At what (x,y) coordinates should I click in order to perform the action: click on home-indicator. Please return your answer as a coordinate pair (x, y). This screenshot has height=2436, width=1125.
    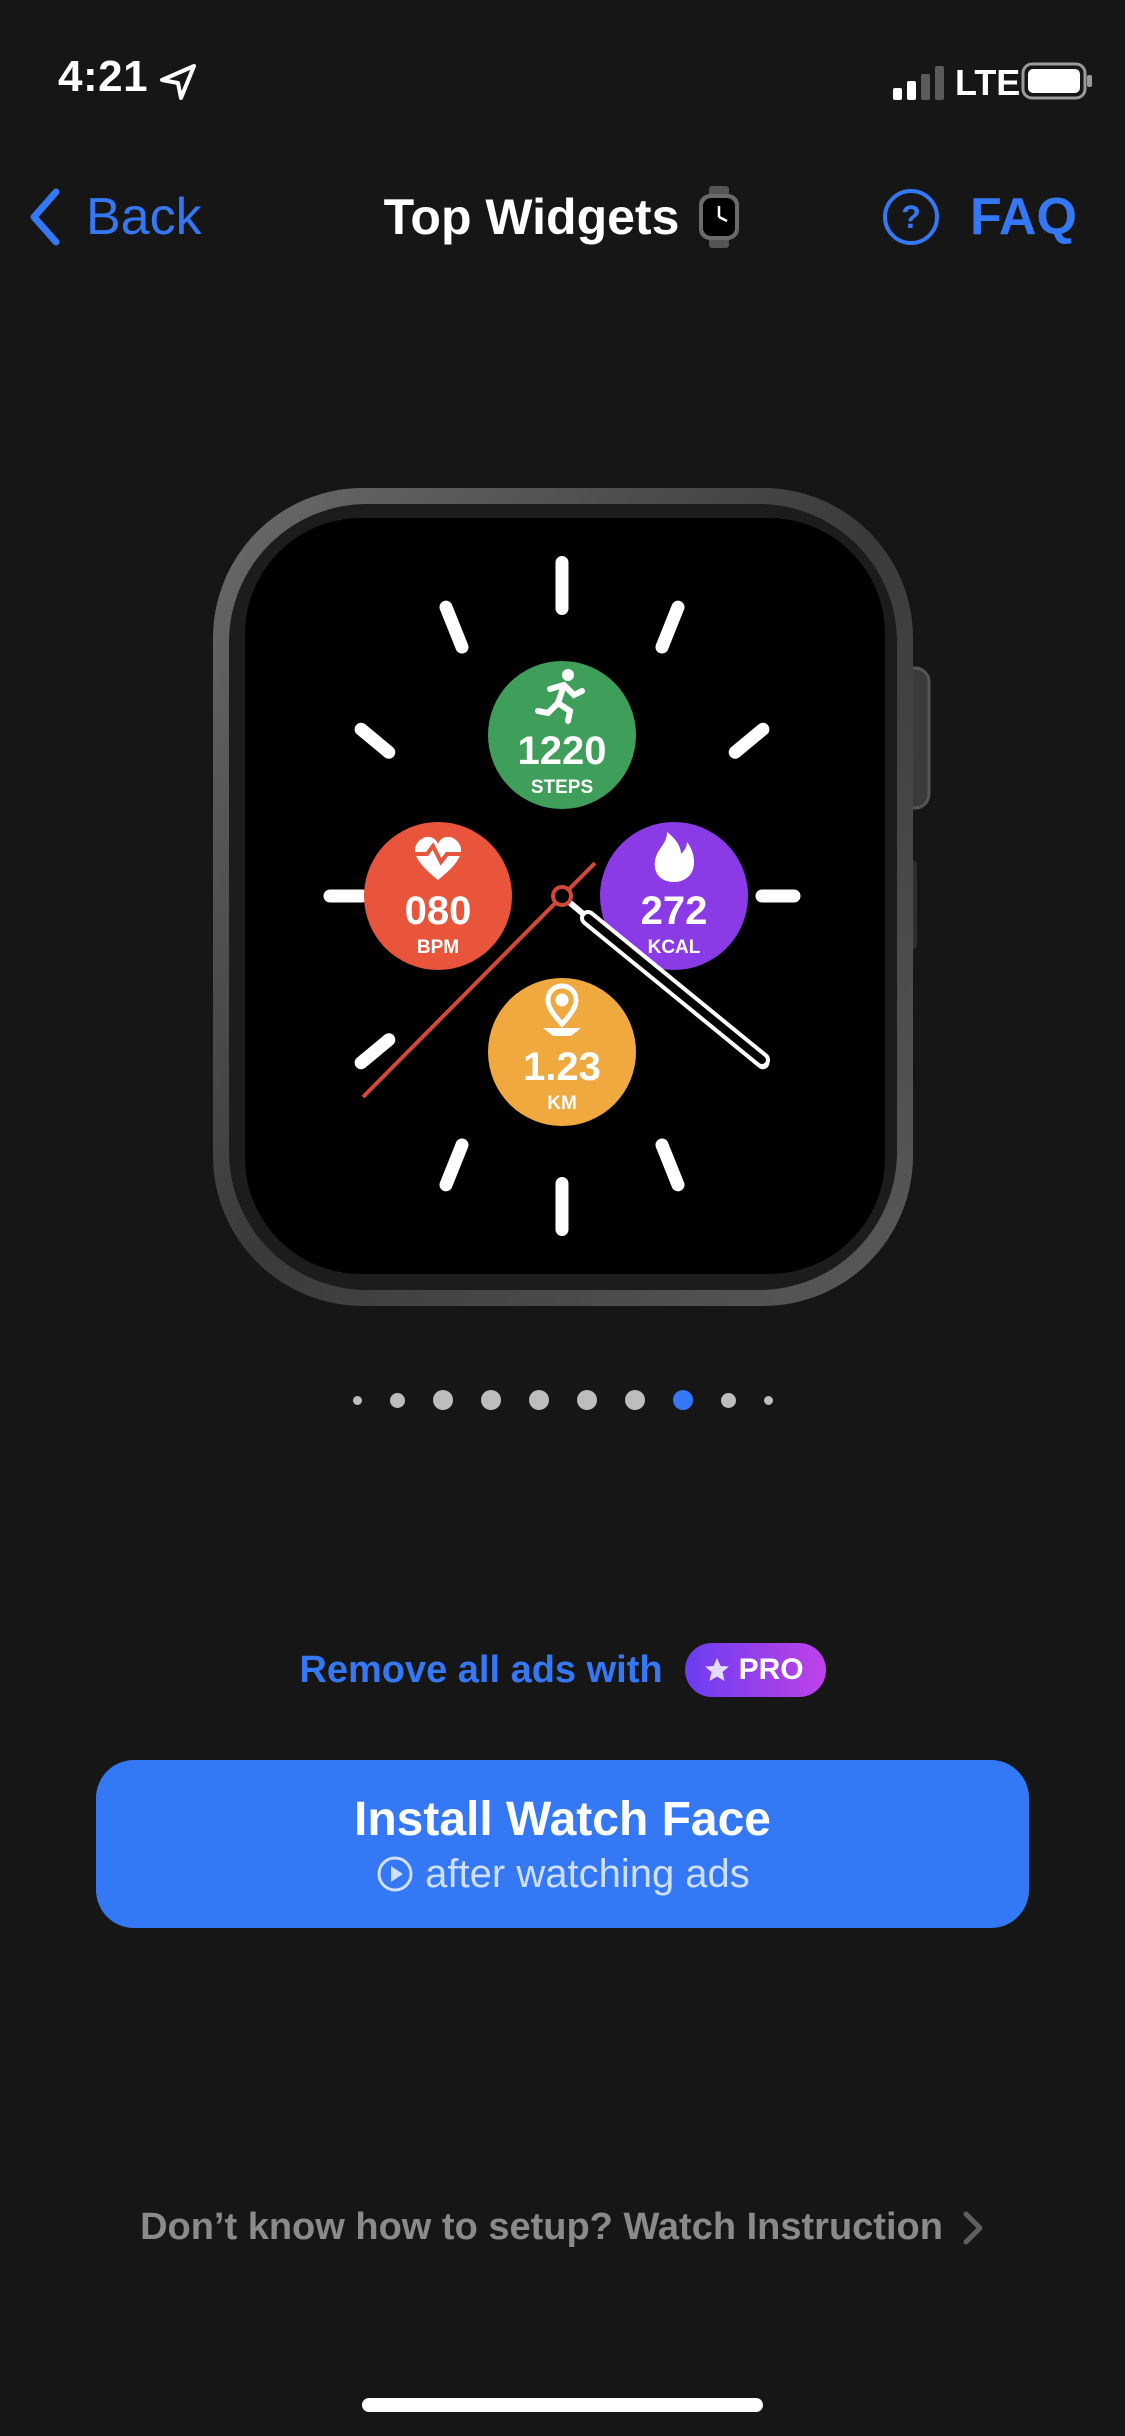
    Looking at the image, I should click on (562, 2405).